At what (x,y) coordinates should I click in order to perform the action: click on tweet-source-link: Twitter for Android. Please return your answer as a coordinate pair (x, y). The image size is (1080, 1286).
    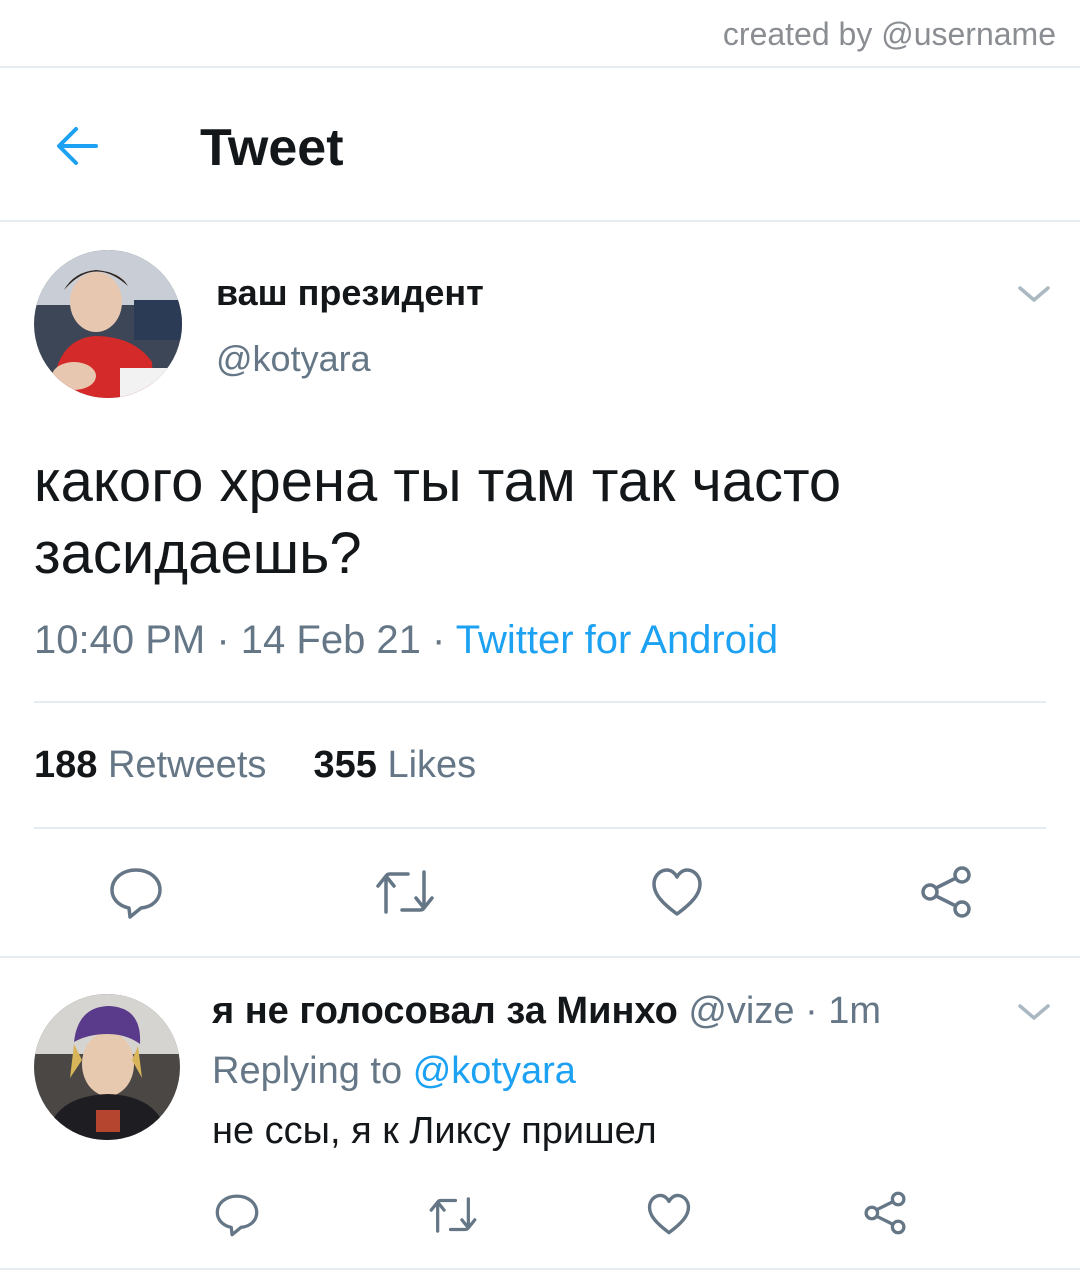
    Looking at the image, I should click on (617, 640).